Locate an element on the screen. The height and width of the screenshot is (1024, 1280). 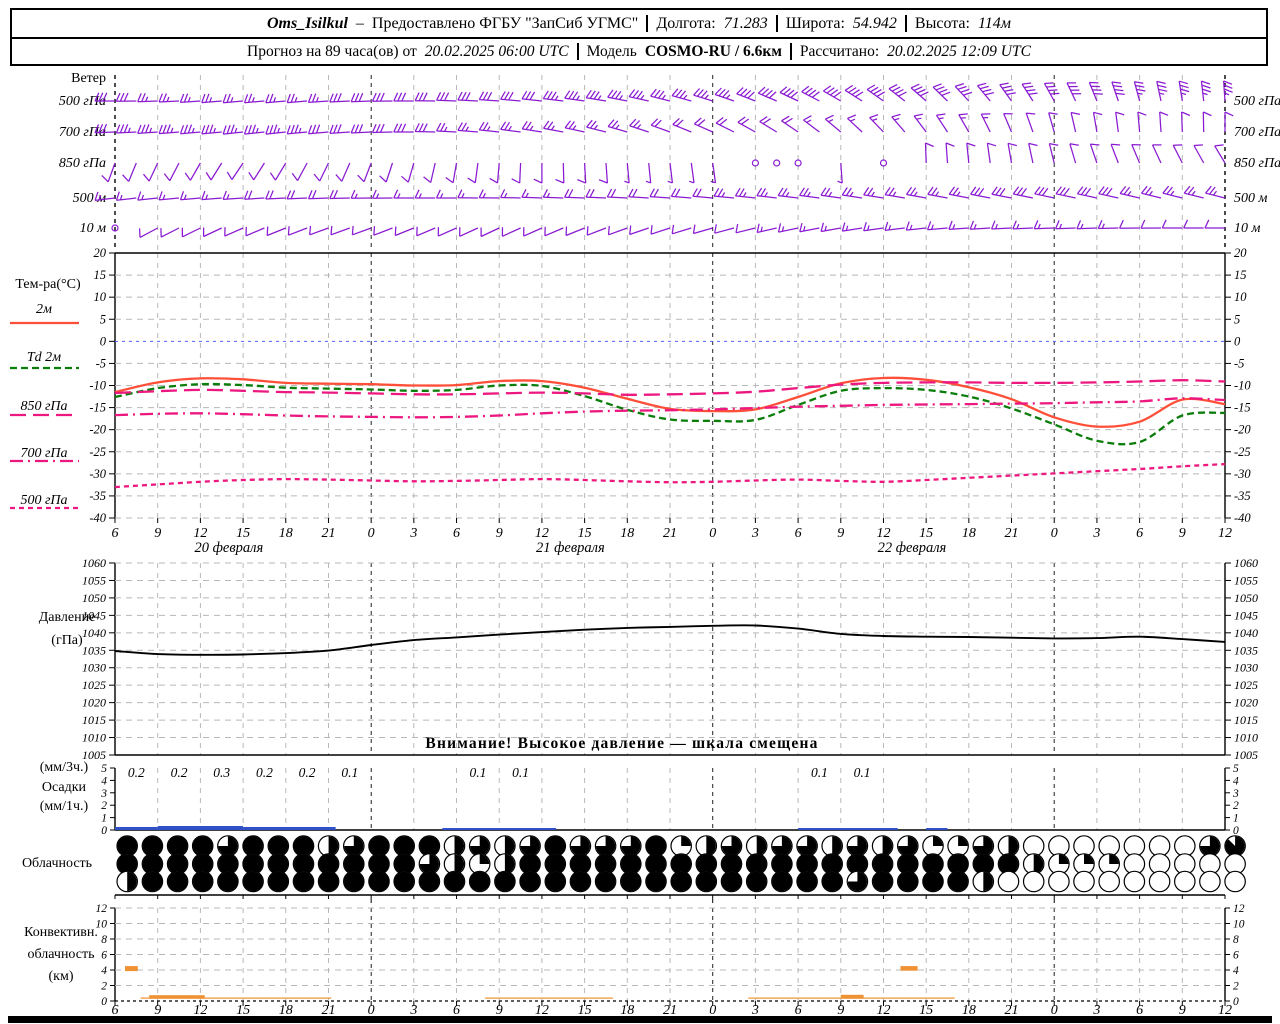
latitude-label: Широта: is located at coordinates (815, 23).